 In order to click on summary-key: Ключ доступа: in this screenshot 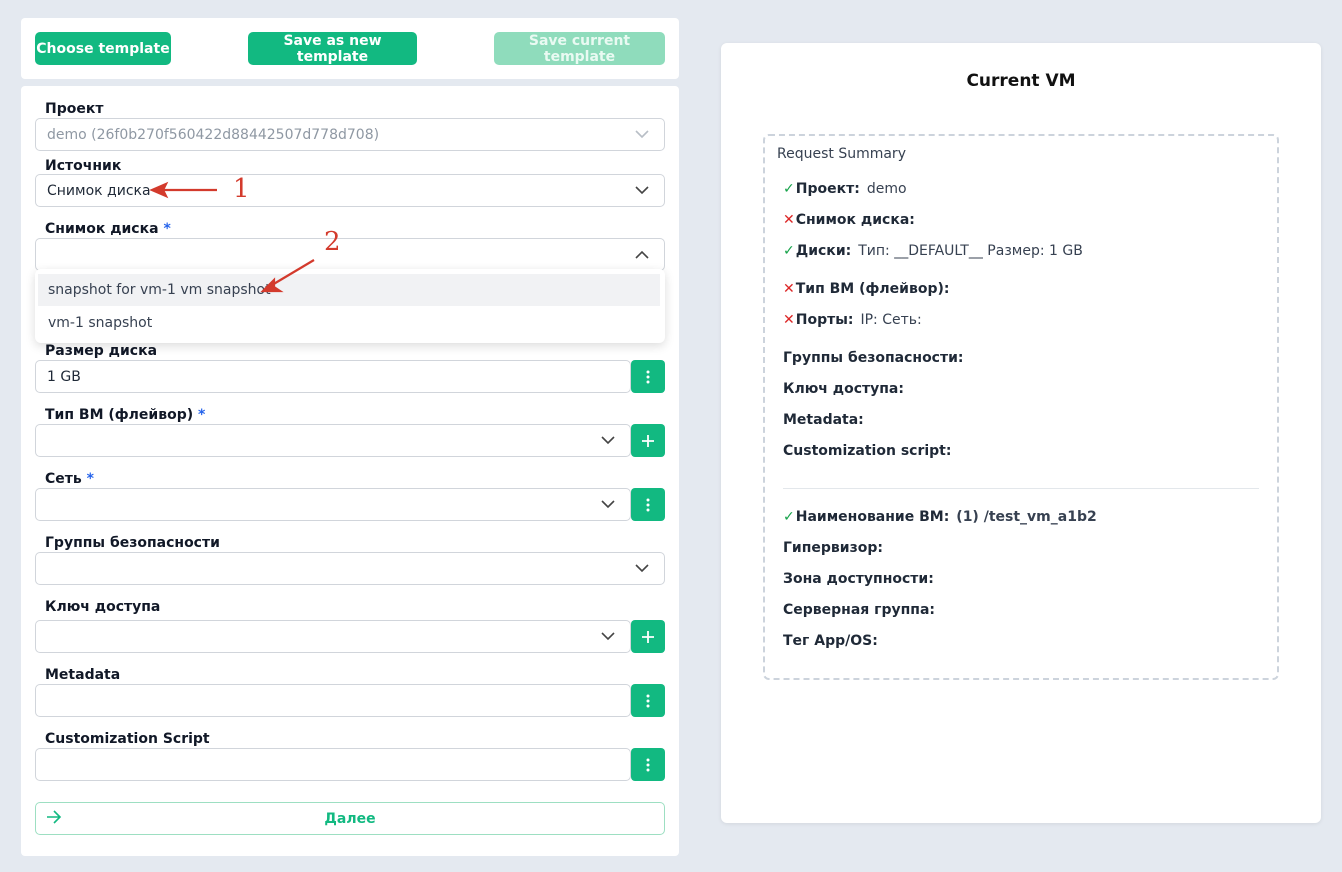, I will do `click(843, 389)`.